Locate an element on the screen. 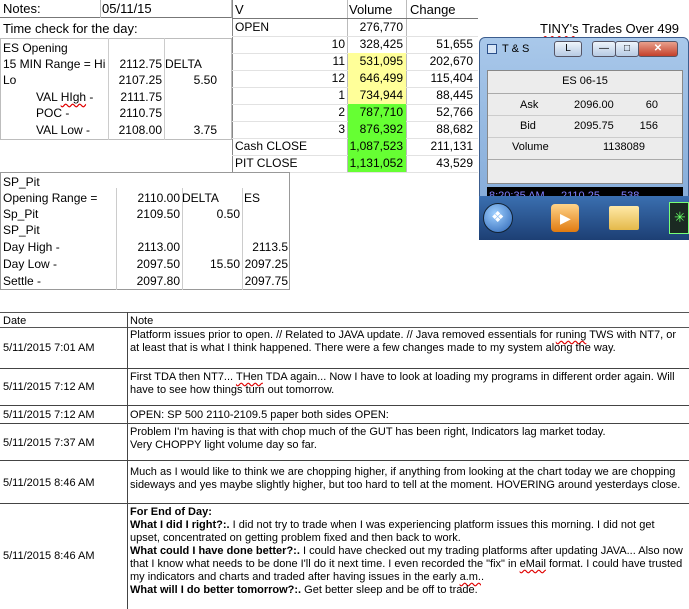 The height and width of the screenshot is (609, 689). symbol-label: ES 06-15 is located at coordinates (585, 81).